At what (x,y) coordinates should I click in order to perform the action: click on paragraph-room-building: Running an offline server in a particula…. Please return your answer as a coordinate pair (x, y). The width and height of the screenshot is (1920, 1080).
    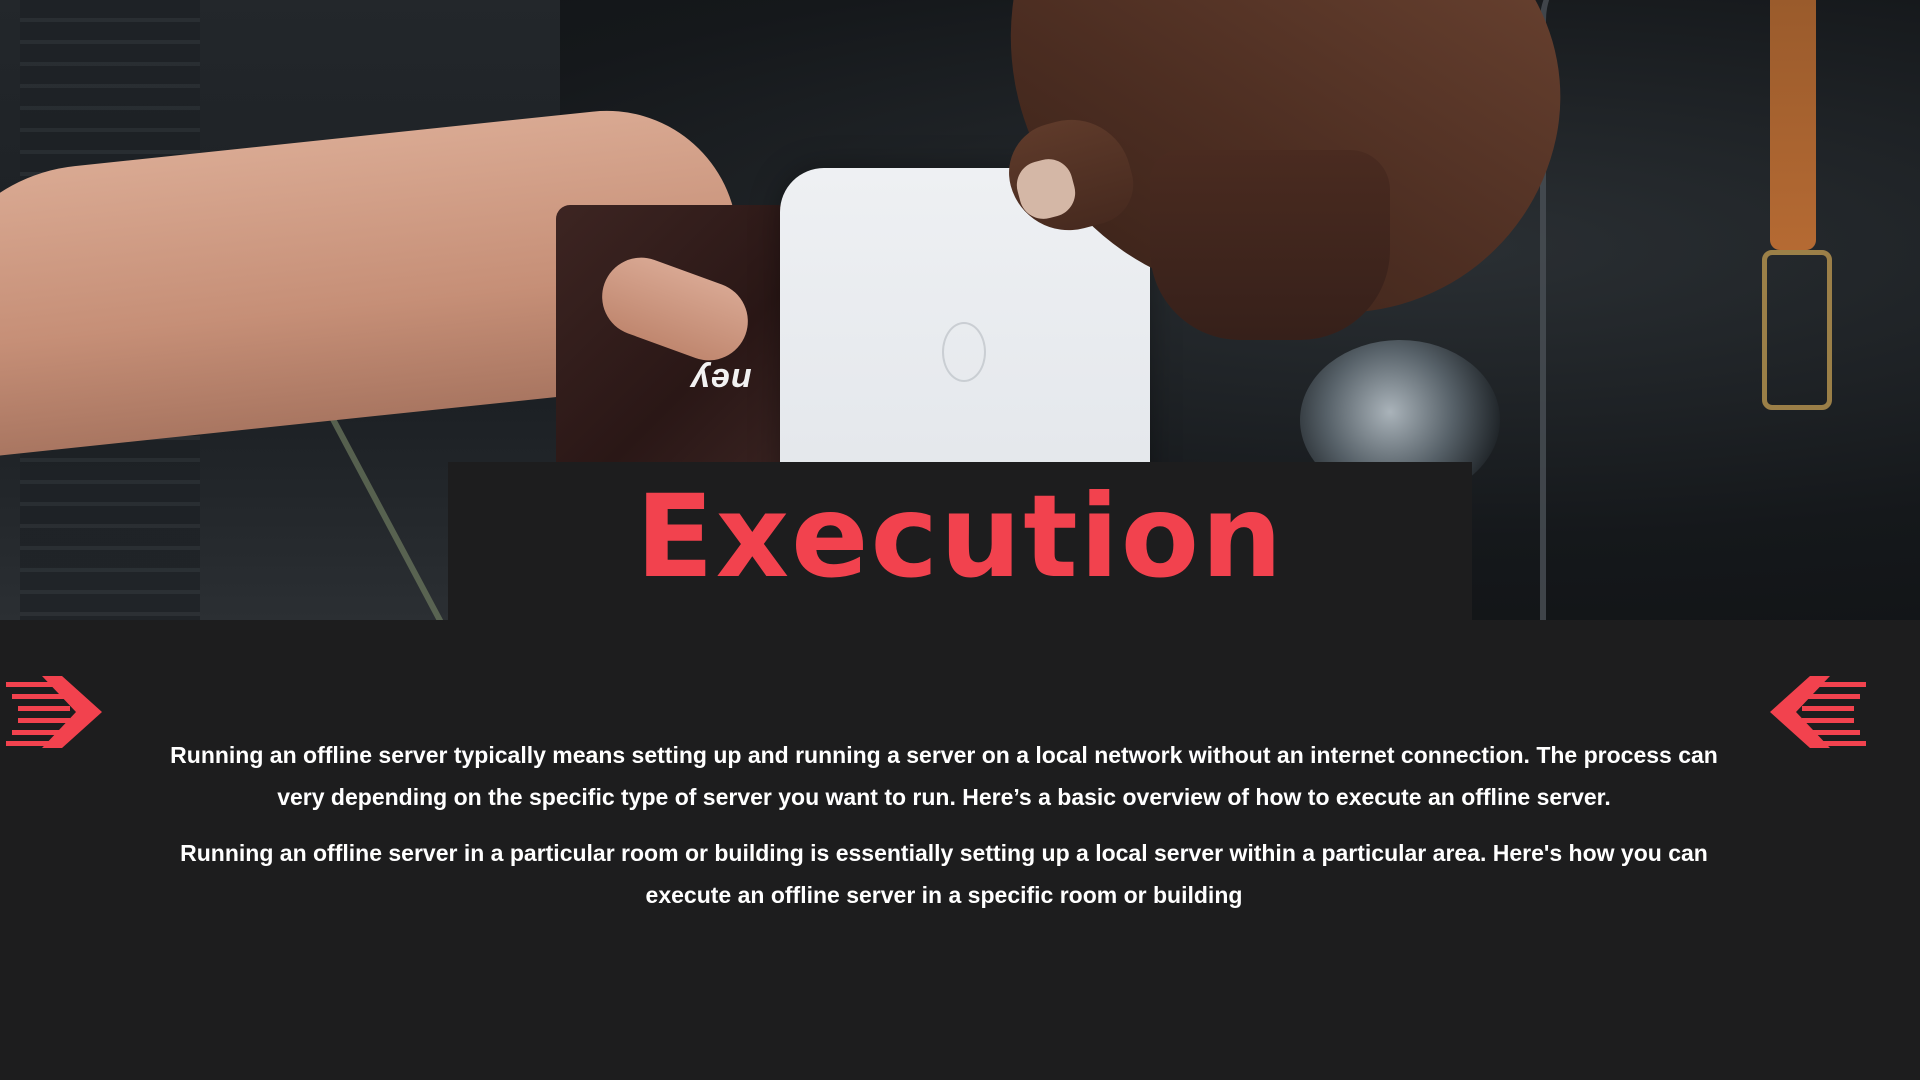
    Looking at the image, I should click on (944, 874).